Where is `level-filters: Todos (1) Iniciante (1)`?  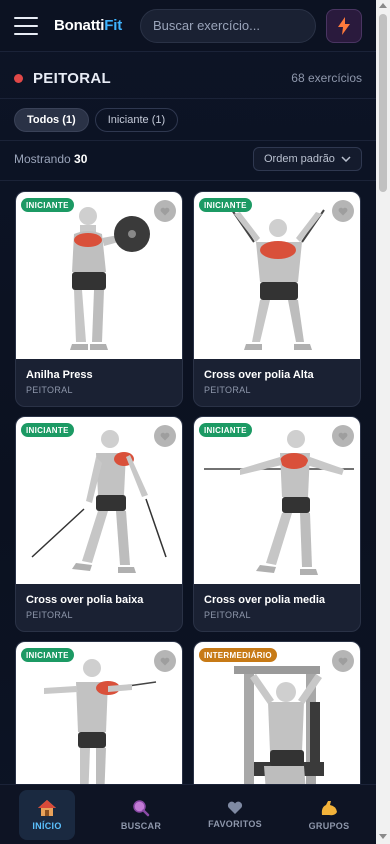
level-filters: Todos (1) Iniciante (1) is located at coordinates (96, 120).